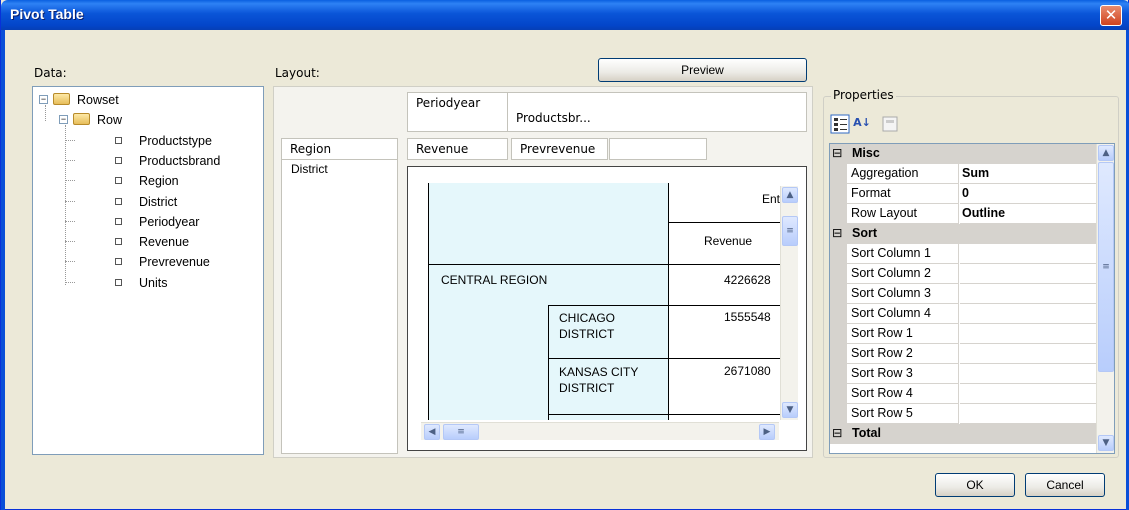  What do you see at coordinates (866, 153) in the screenshot?
I see `property-category-label: Misc` at bounding box center [866, 153].